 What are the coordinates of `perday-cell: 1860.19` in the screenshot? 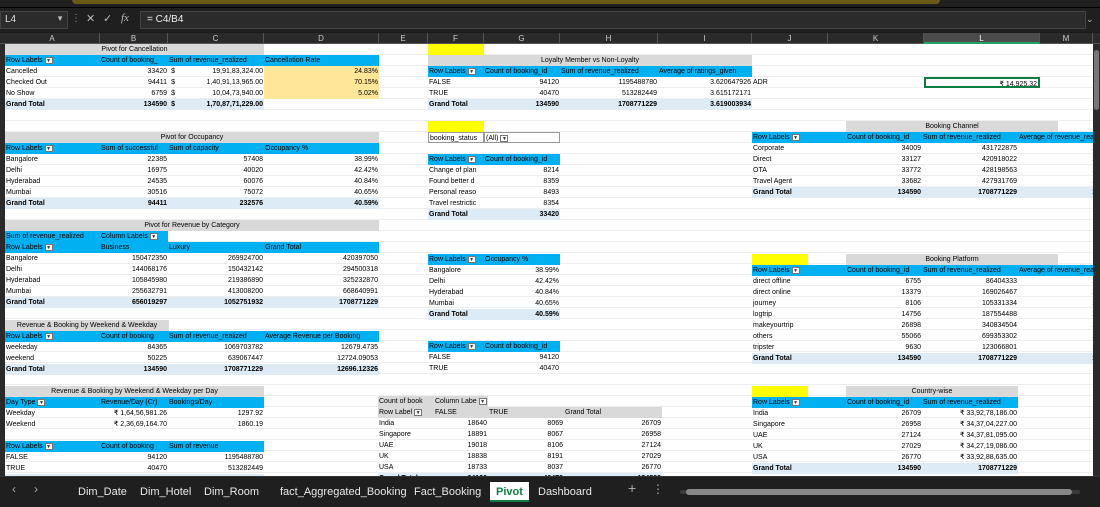 It's located at (216, 424).